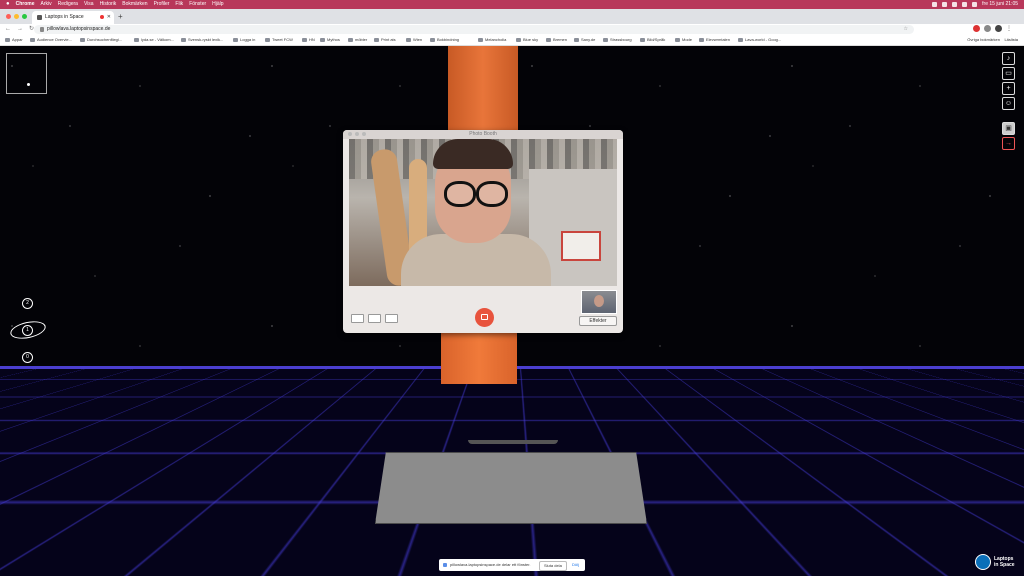 This screenshot has height=576, width=1024. I want to click on photo-booth-titlebar: Photo Booth, so click(483, 134).